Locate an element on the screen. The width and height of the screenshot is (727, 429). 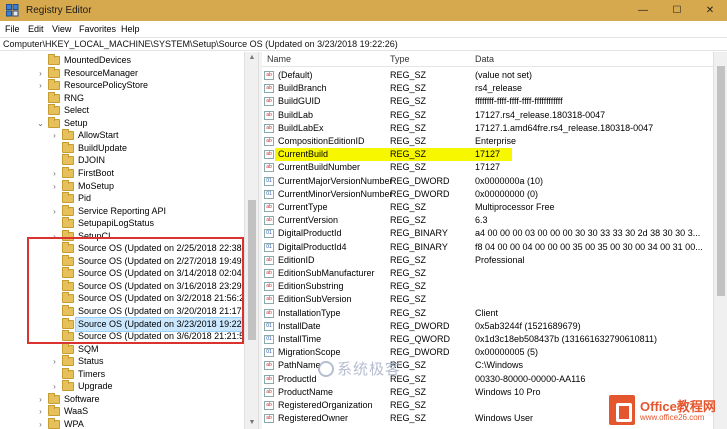
values-scrollbar is located at coordinates (720, 240).